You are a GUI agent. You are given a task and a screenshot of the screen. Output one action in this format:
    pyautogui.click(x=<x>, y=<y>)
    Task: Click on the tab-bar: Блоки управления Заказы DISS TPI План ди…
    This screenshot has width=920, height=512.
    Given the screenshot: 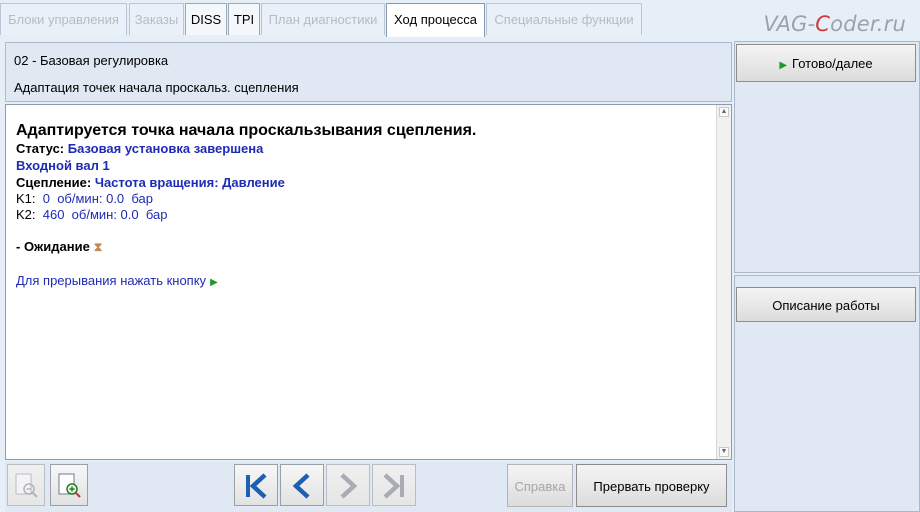 What is the action you would take?
    pyautogui.click(x=460, y=18)
    